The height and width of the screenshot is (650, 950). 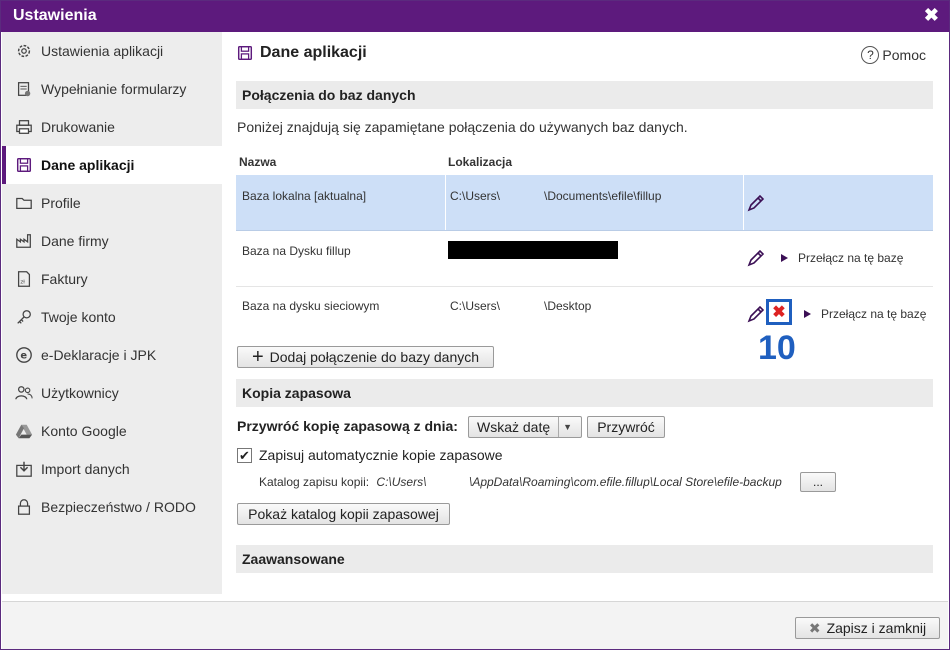 What do you see at coordinates (475, 16) in the screenshot?
I see `title-bar: Ustawienia ✖` at bounding box center [475, 16].